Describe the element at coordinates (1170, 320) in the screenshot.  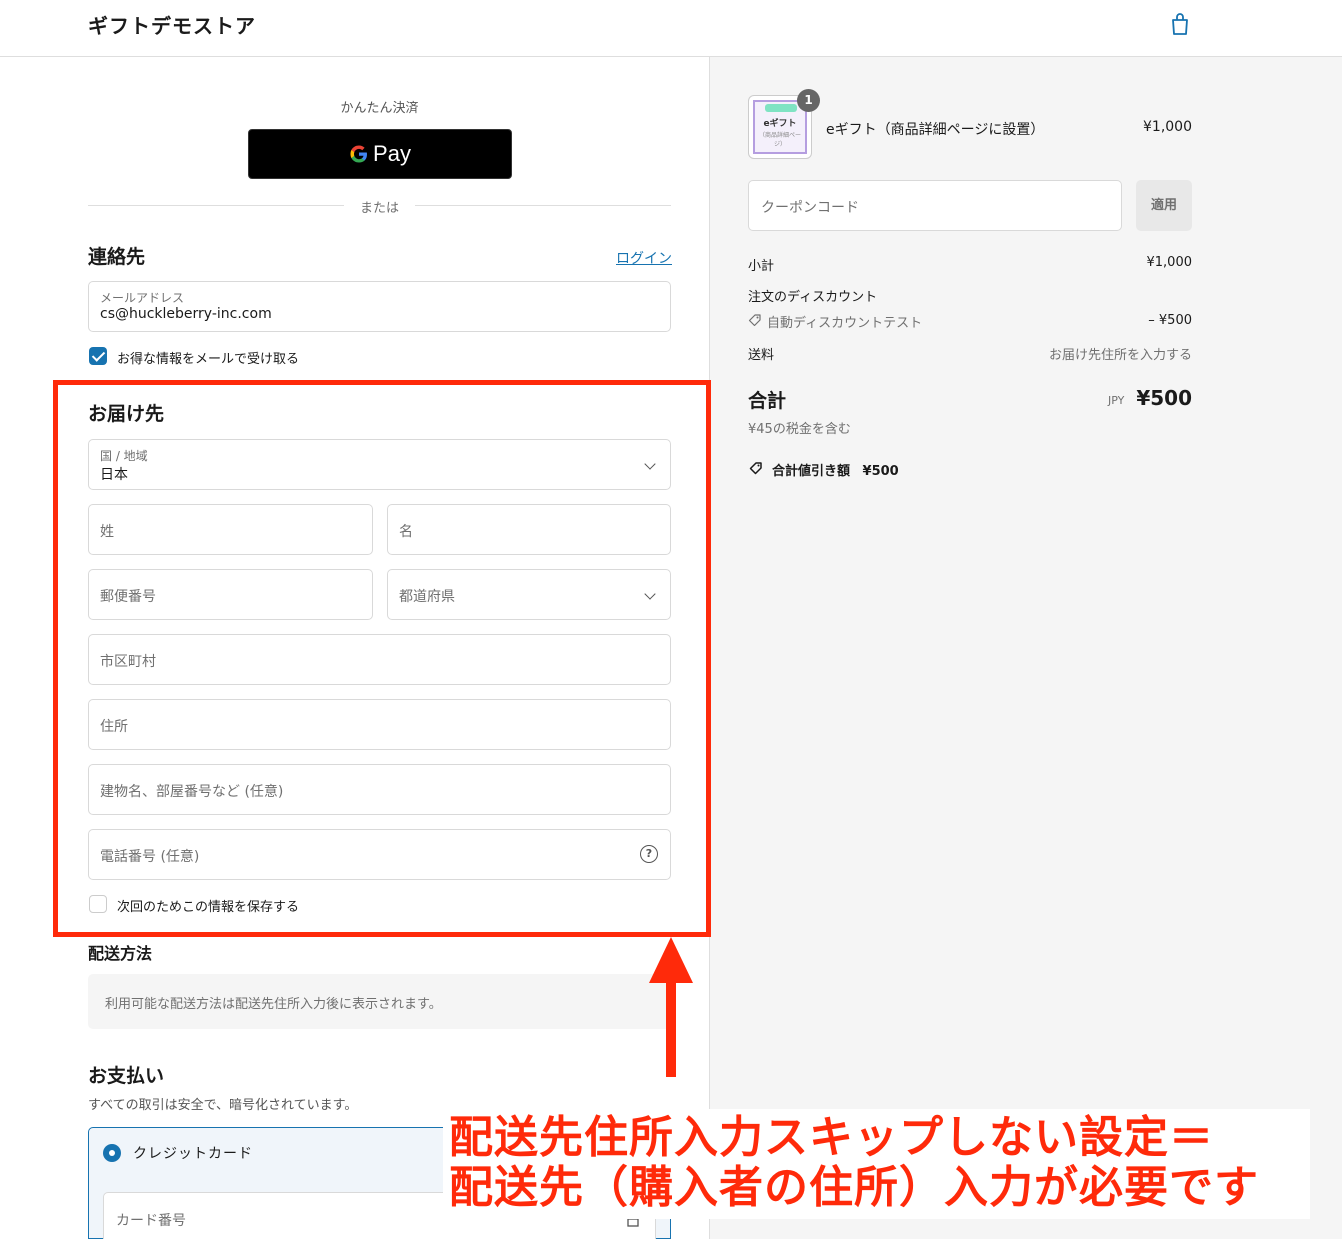
I see `discount-value: – ¥500` at that location.